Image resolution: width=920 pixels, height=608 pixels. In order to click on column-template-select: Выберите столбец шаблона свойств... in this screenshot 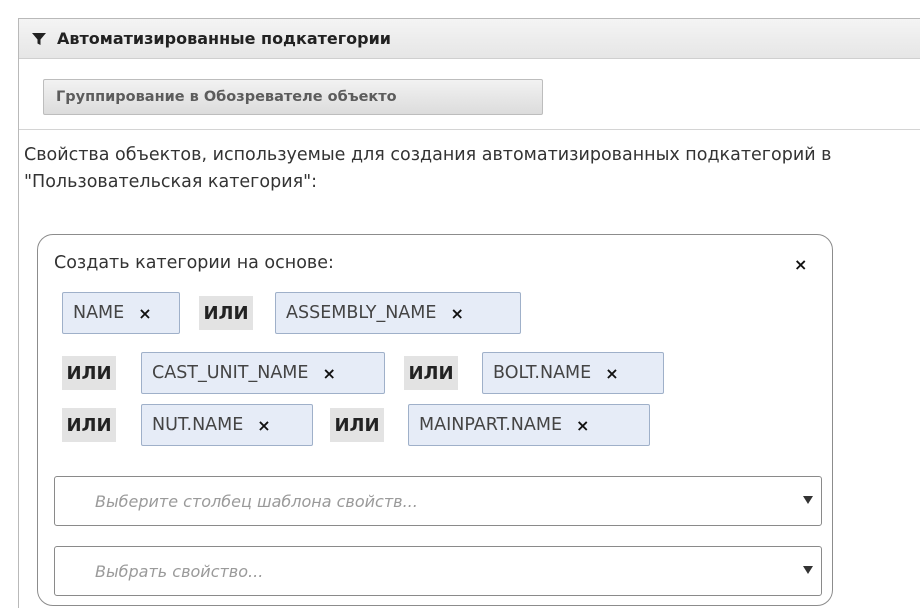, I will do `click(438, 501)`.